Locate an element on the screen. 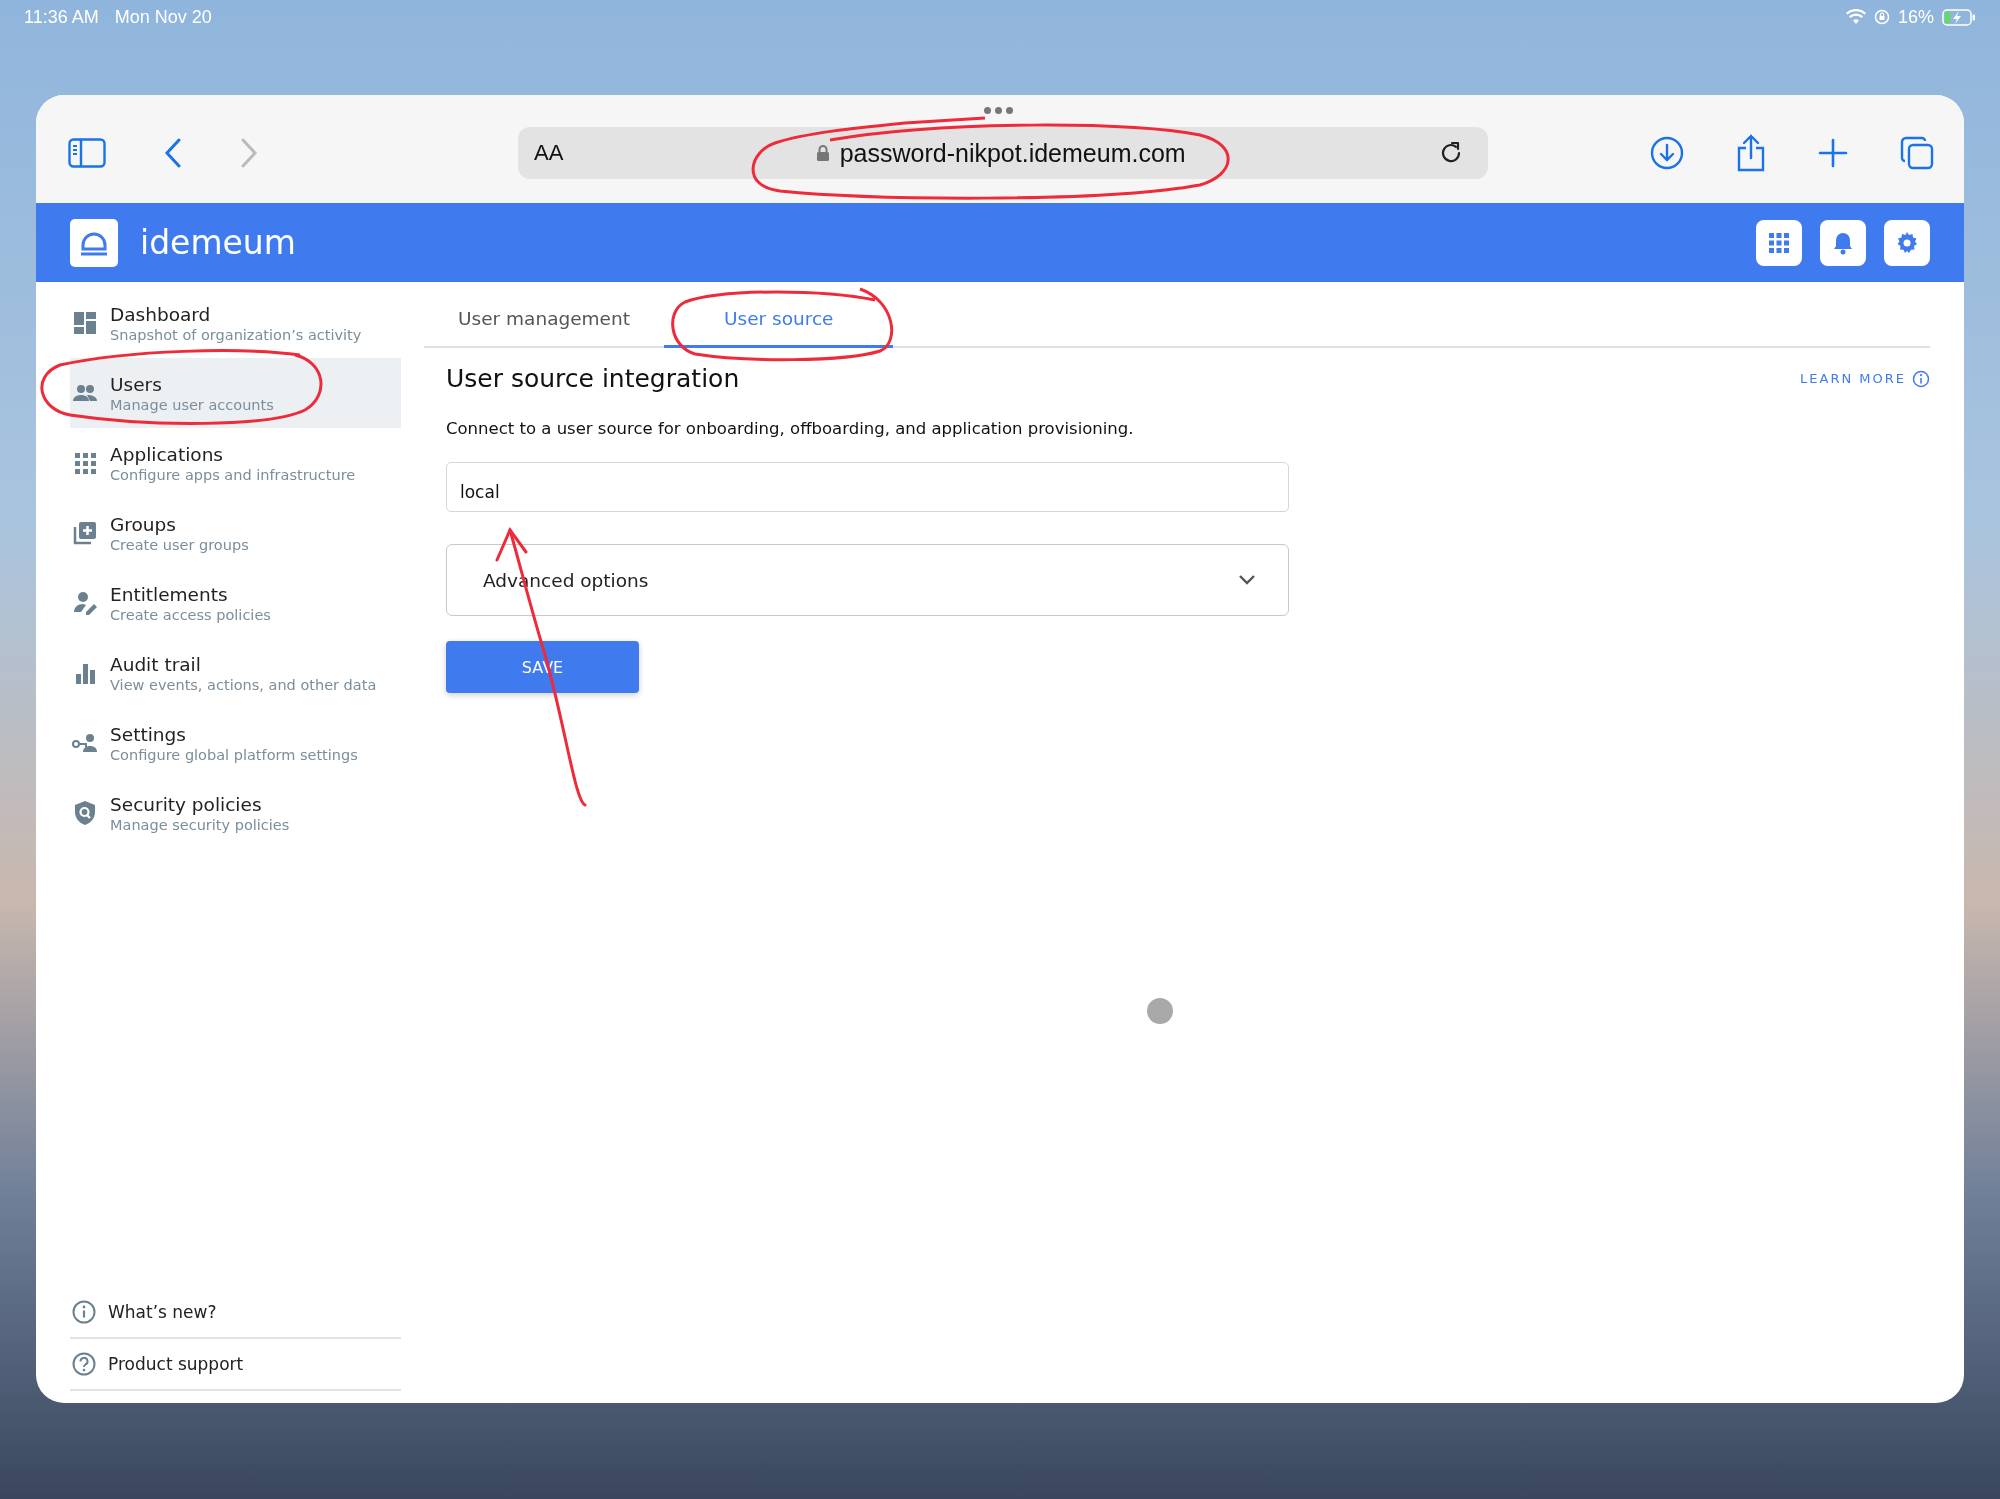  chevron-icon is located at coordinates (1247, 580).